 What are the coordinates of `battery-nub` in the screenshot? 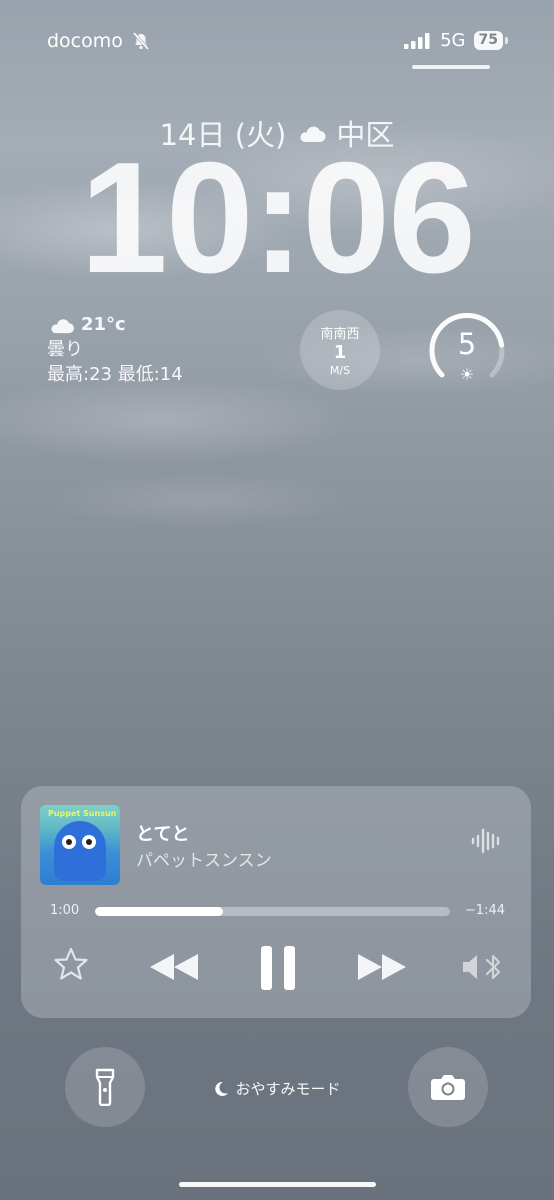 It's located at (506, 40).